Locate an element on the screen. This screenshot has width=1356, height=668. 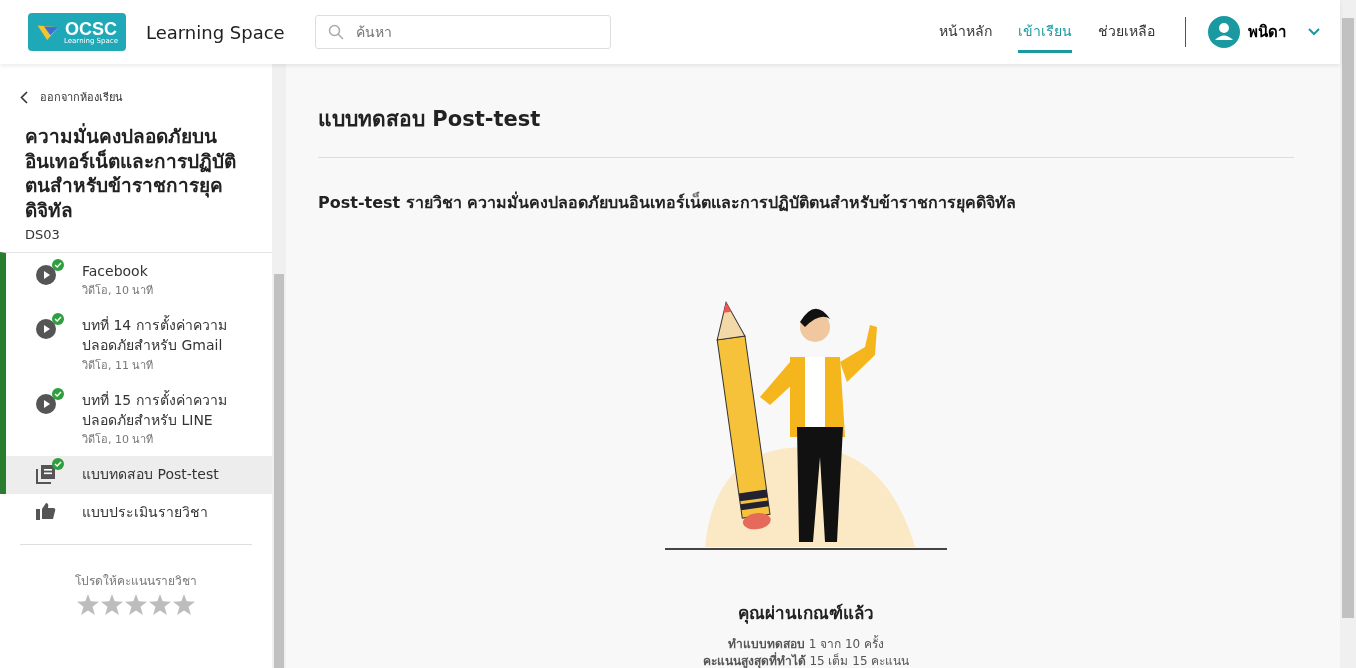
avatar-icon is located at coordinates (1224, 32).